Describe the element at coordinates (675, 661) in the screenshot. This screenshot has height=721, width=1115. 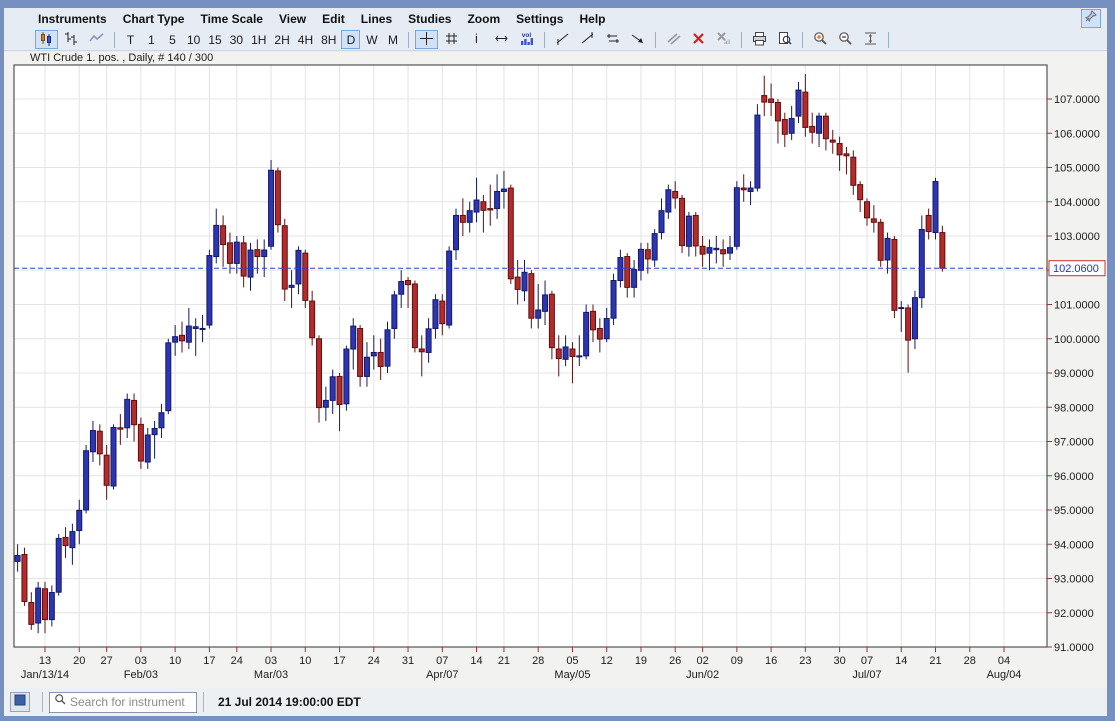
I see `x-axis-label: 26` at that location.